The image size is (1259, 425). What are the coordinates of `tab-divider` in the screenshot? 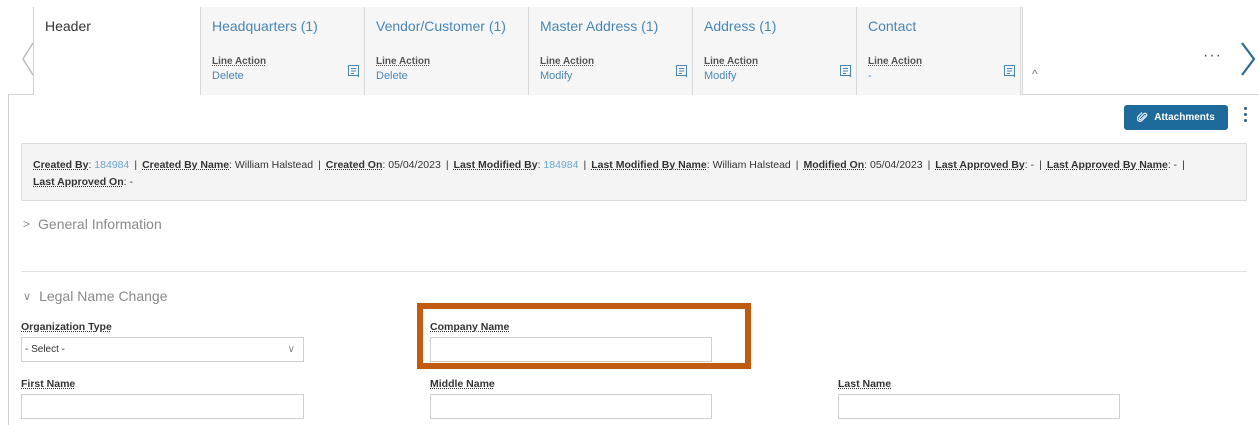 It's located at (1022, 51).